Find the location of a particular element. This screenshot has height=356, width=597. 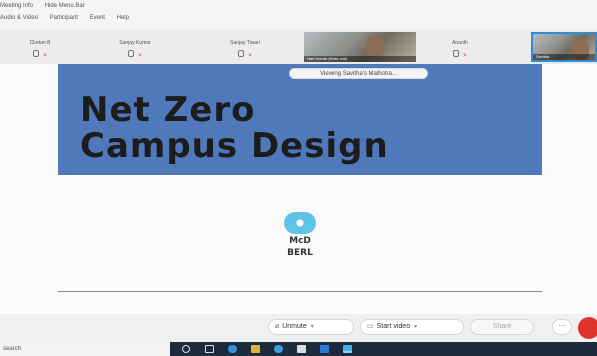

participant-tile: Sanjay Kumar × is located at coordinates (135, 46).